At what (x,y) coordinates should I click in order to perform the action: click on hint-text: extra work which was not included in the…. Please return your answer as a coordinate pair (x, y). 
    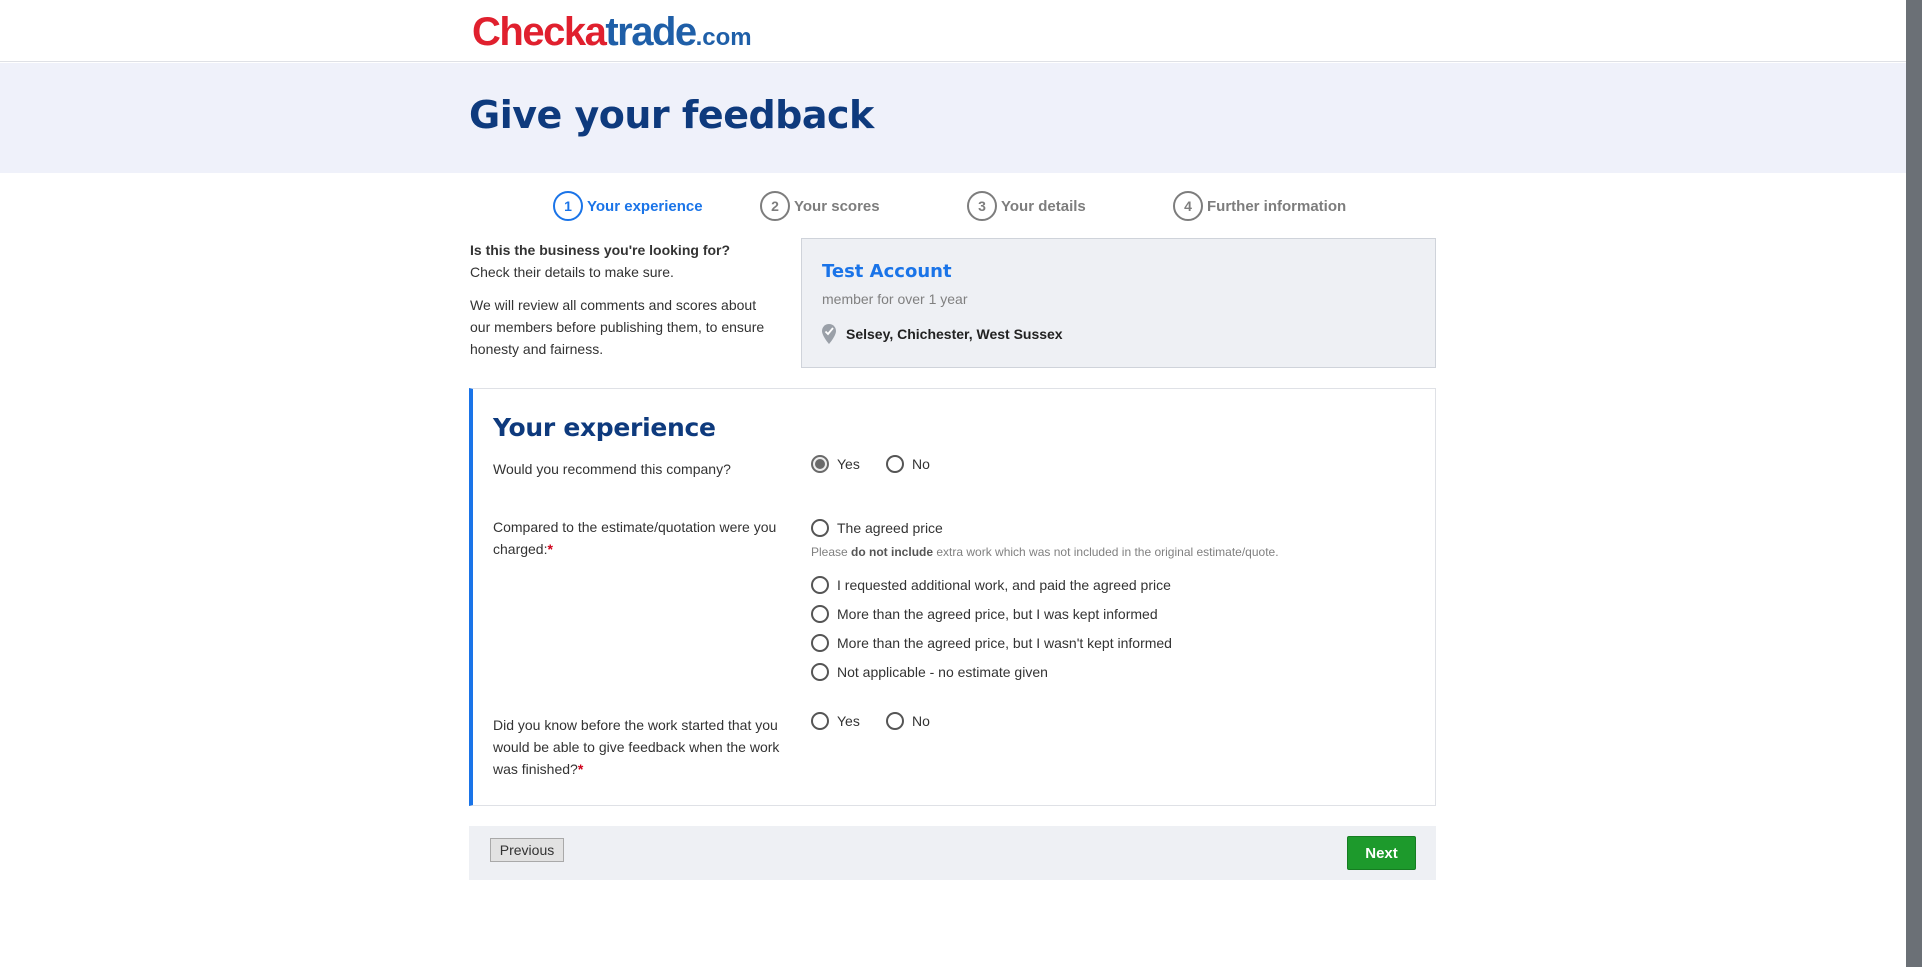
    Looking at the image, I should click on (1106, 552).